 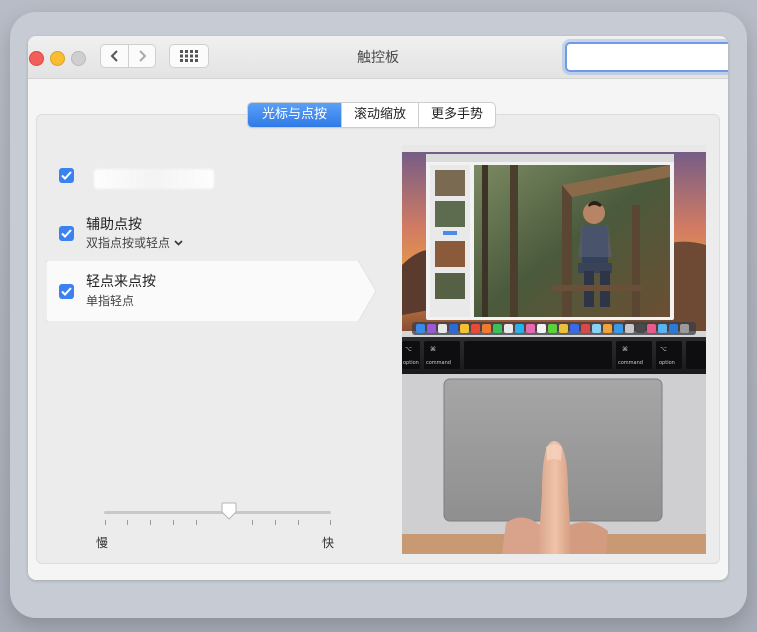 What do you see at coordinates (102, 543) in the screenshot?
I see `slider-min-label: 慢` at bounding box center [102, 543].